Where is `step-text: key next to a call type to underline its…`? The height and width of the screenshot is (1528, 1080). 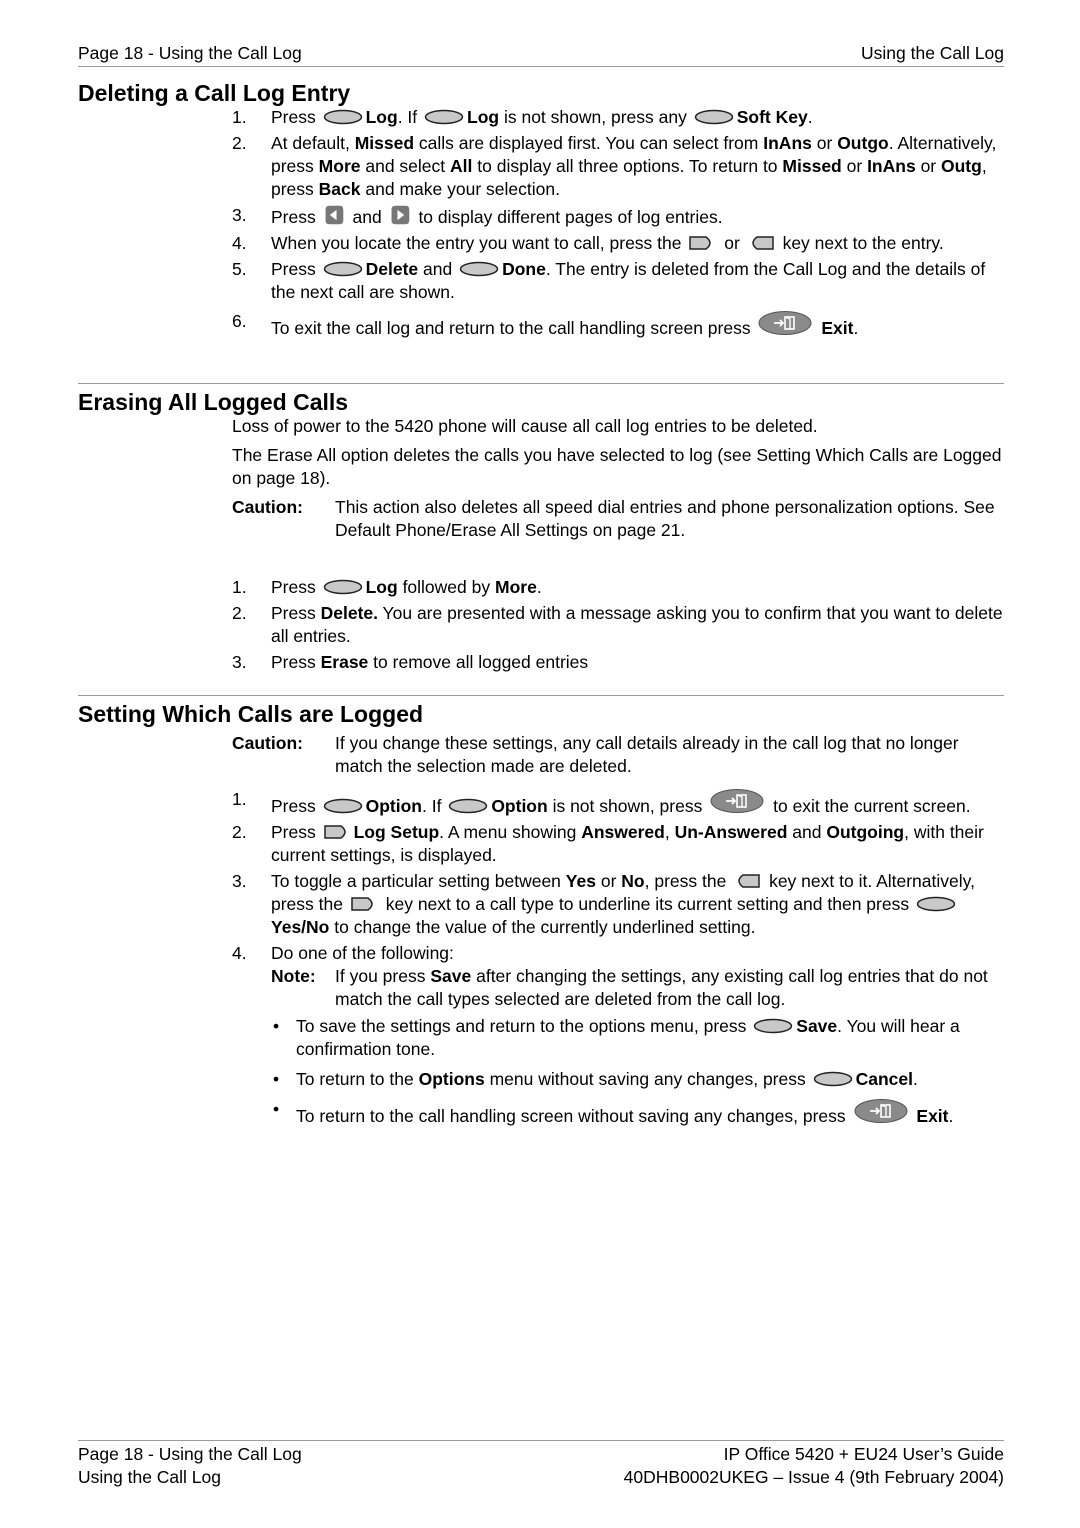
step-text: key next to a call type to underline its… is located at coordinates (647, 904).